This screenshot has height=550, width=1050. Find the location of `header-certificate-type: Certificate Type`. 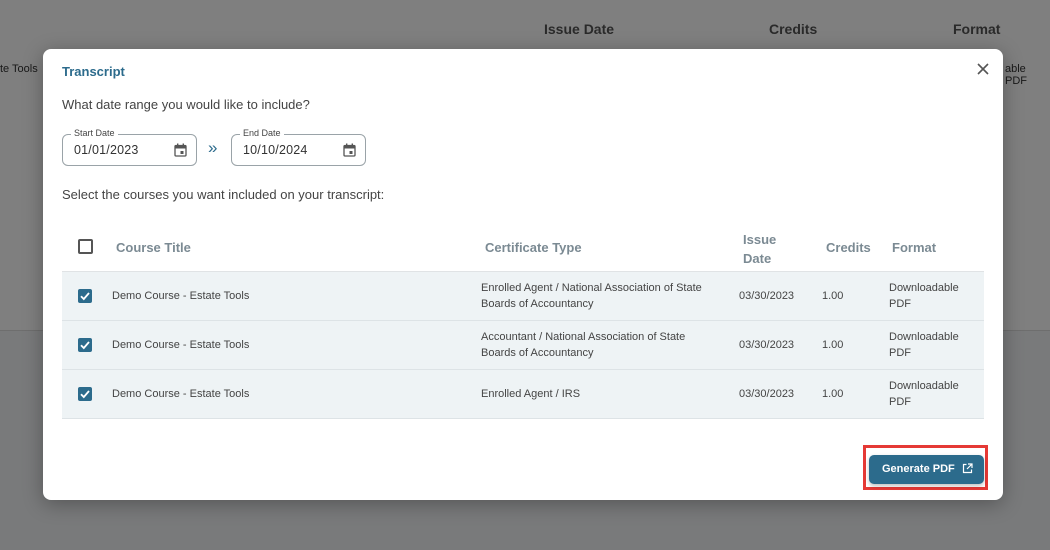

header-certificate-type: Certificate Type is located at coordinates (533, 247).